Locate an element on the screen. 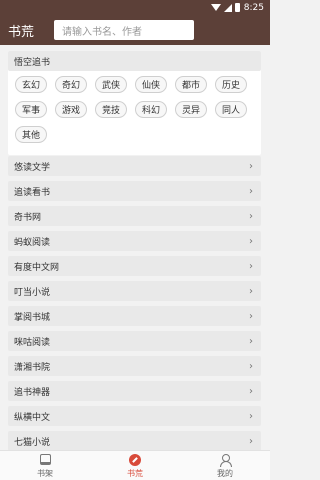 Image resolution: width=320 pixels, height=480 pixels. source-row: 悠读文学 › is located at coordinates (134, 166).